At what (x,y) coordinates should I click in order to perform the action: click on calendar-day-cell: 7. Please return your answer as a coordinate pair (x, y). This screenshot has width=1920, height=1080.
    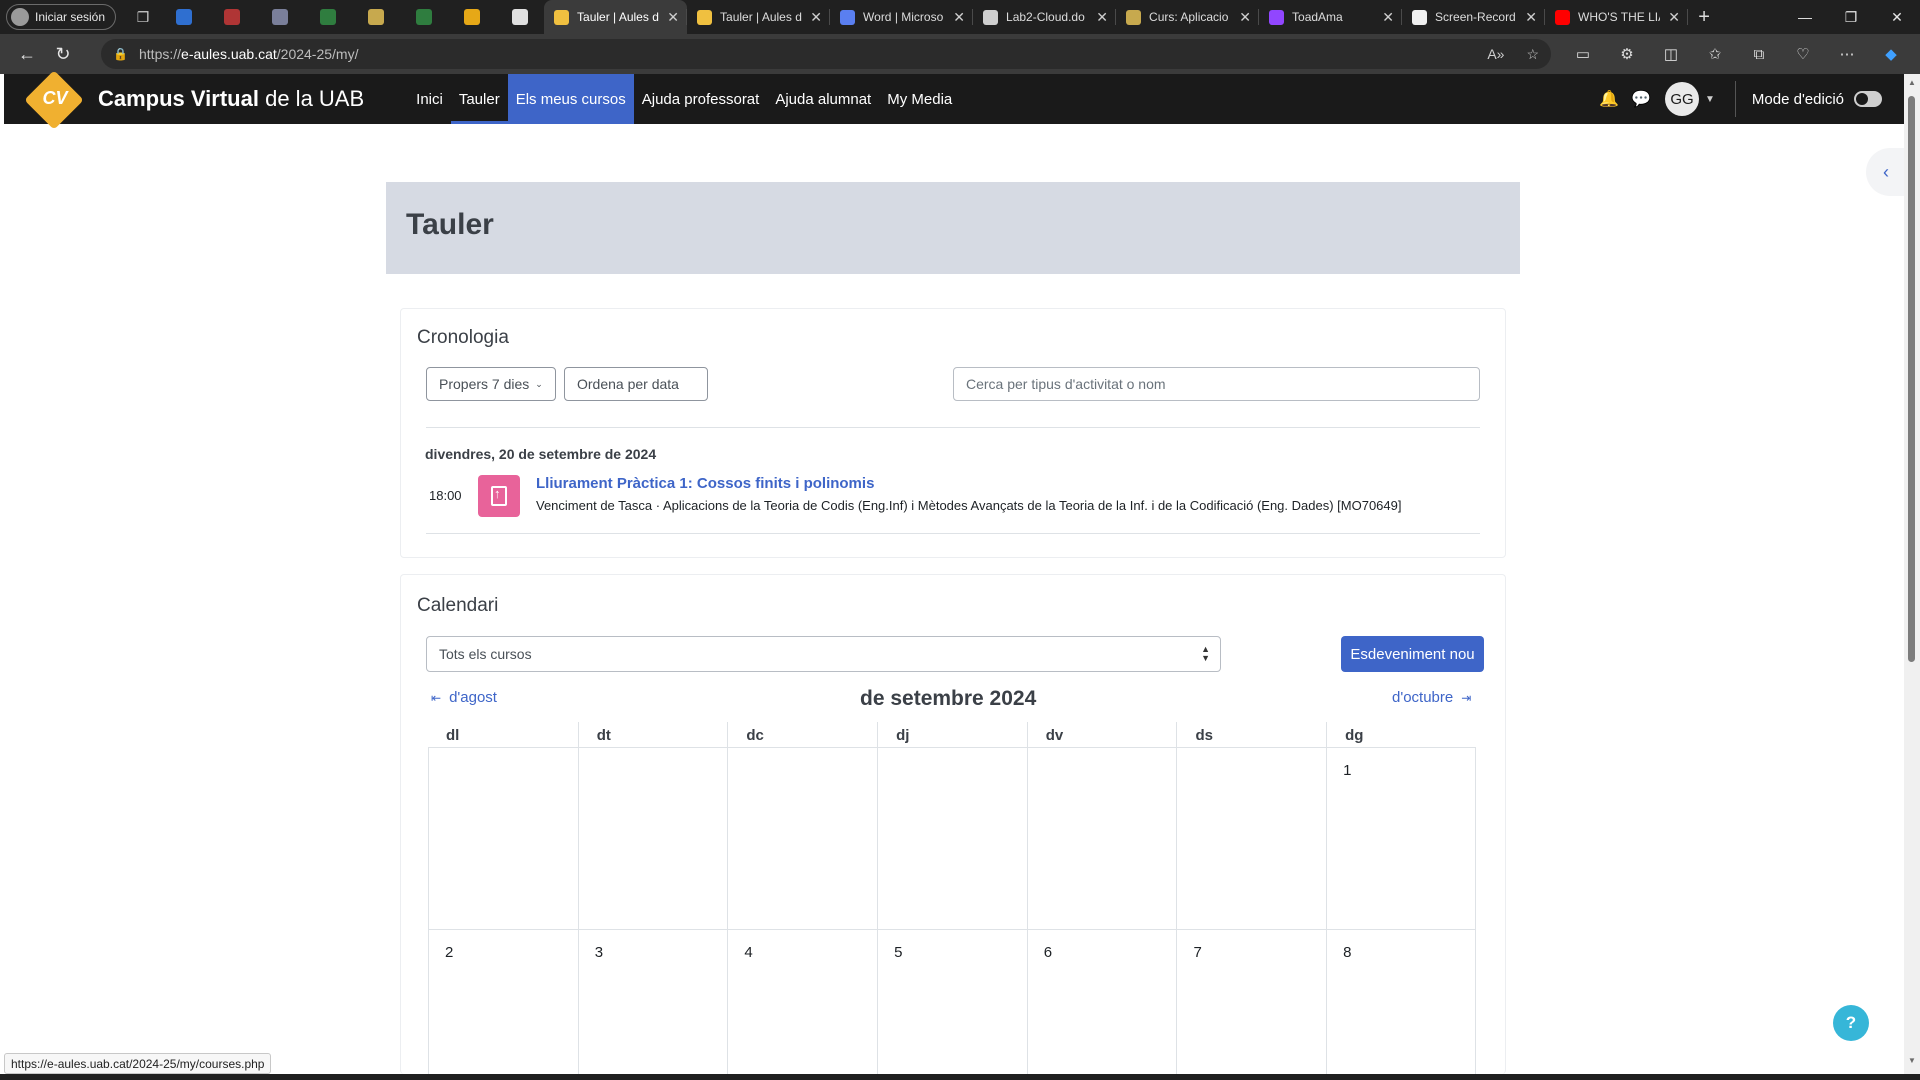
    Looking at the image, I should click on (1251, 1005).